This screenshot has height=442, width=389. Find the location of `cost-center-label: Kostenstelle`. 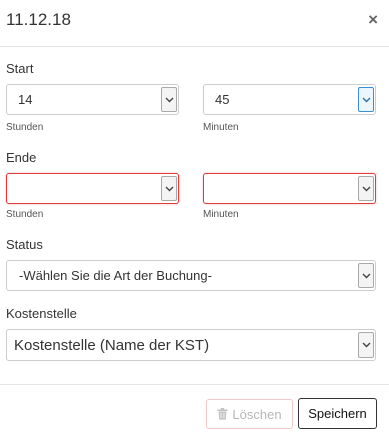

cost-center-label: Kostenstelle is located at coordinates (41, 313).